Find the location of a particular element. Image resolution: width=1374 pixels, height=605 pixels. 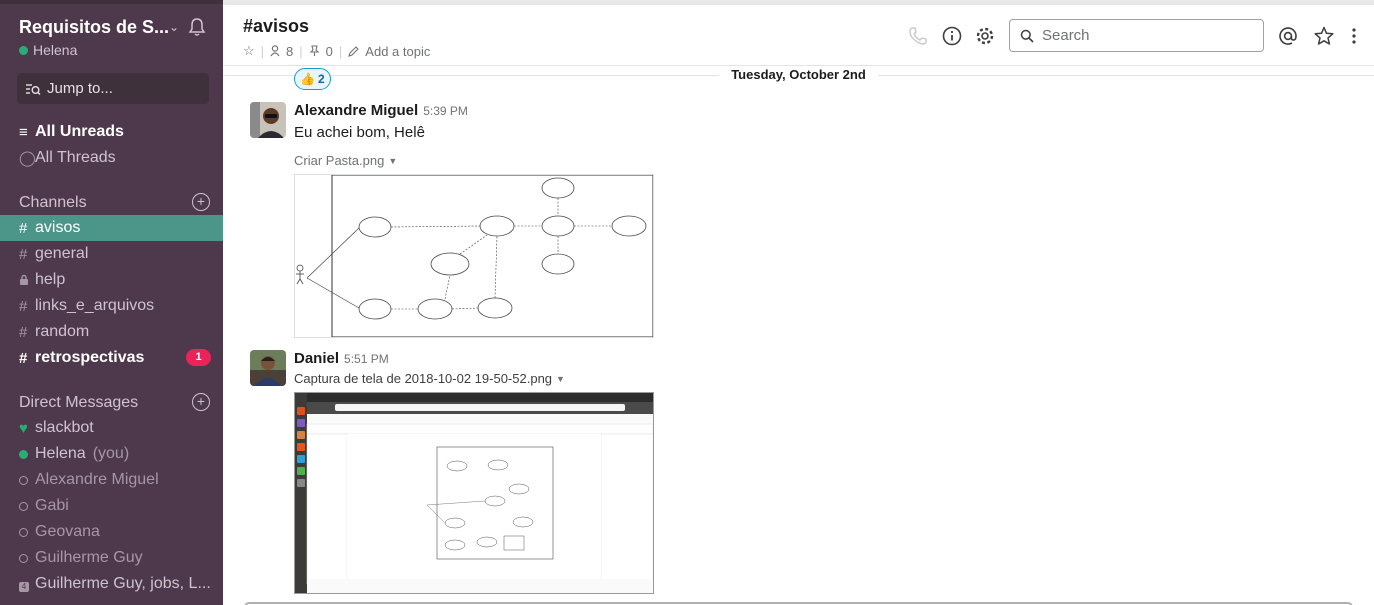

day-divider: Tuesday, October 2nd is located at coordinates (798, 74).